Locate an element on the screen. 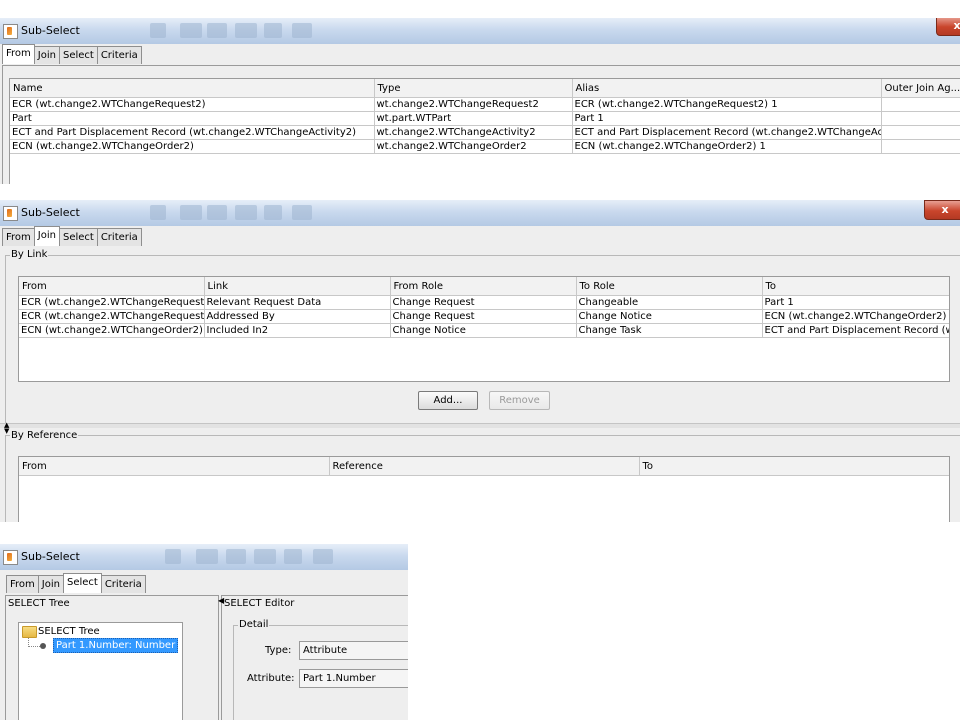 Image resolution: width=960 pixels, height=720 pixels. by-link-label: By Link is located at coordinates (29, 254).